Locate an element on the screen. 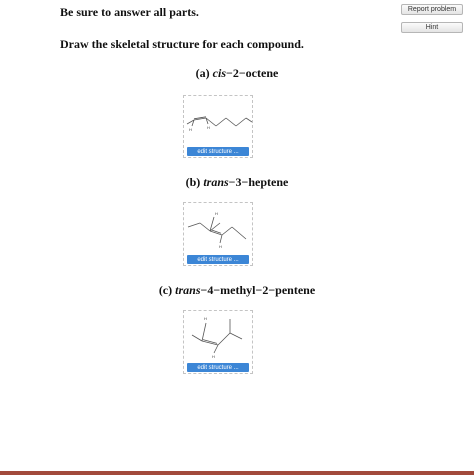  part-c-name: −4−methyl−2−pentene is located at coordinates (258, 290).